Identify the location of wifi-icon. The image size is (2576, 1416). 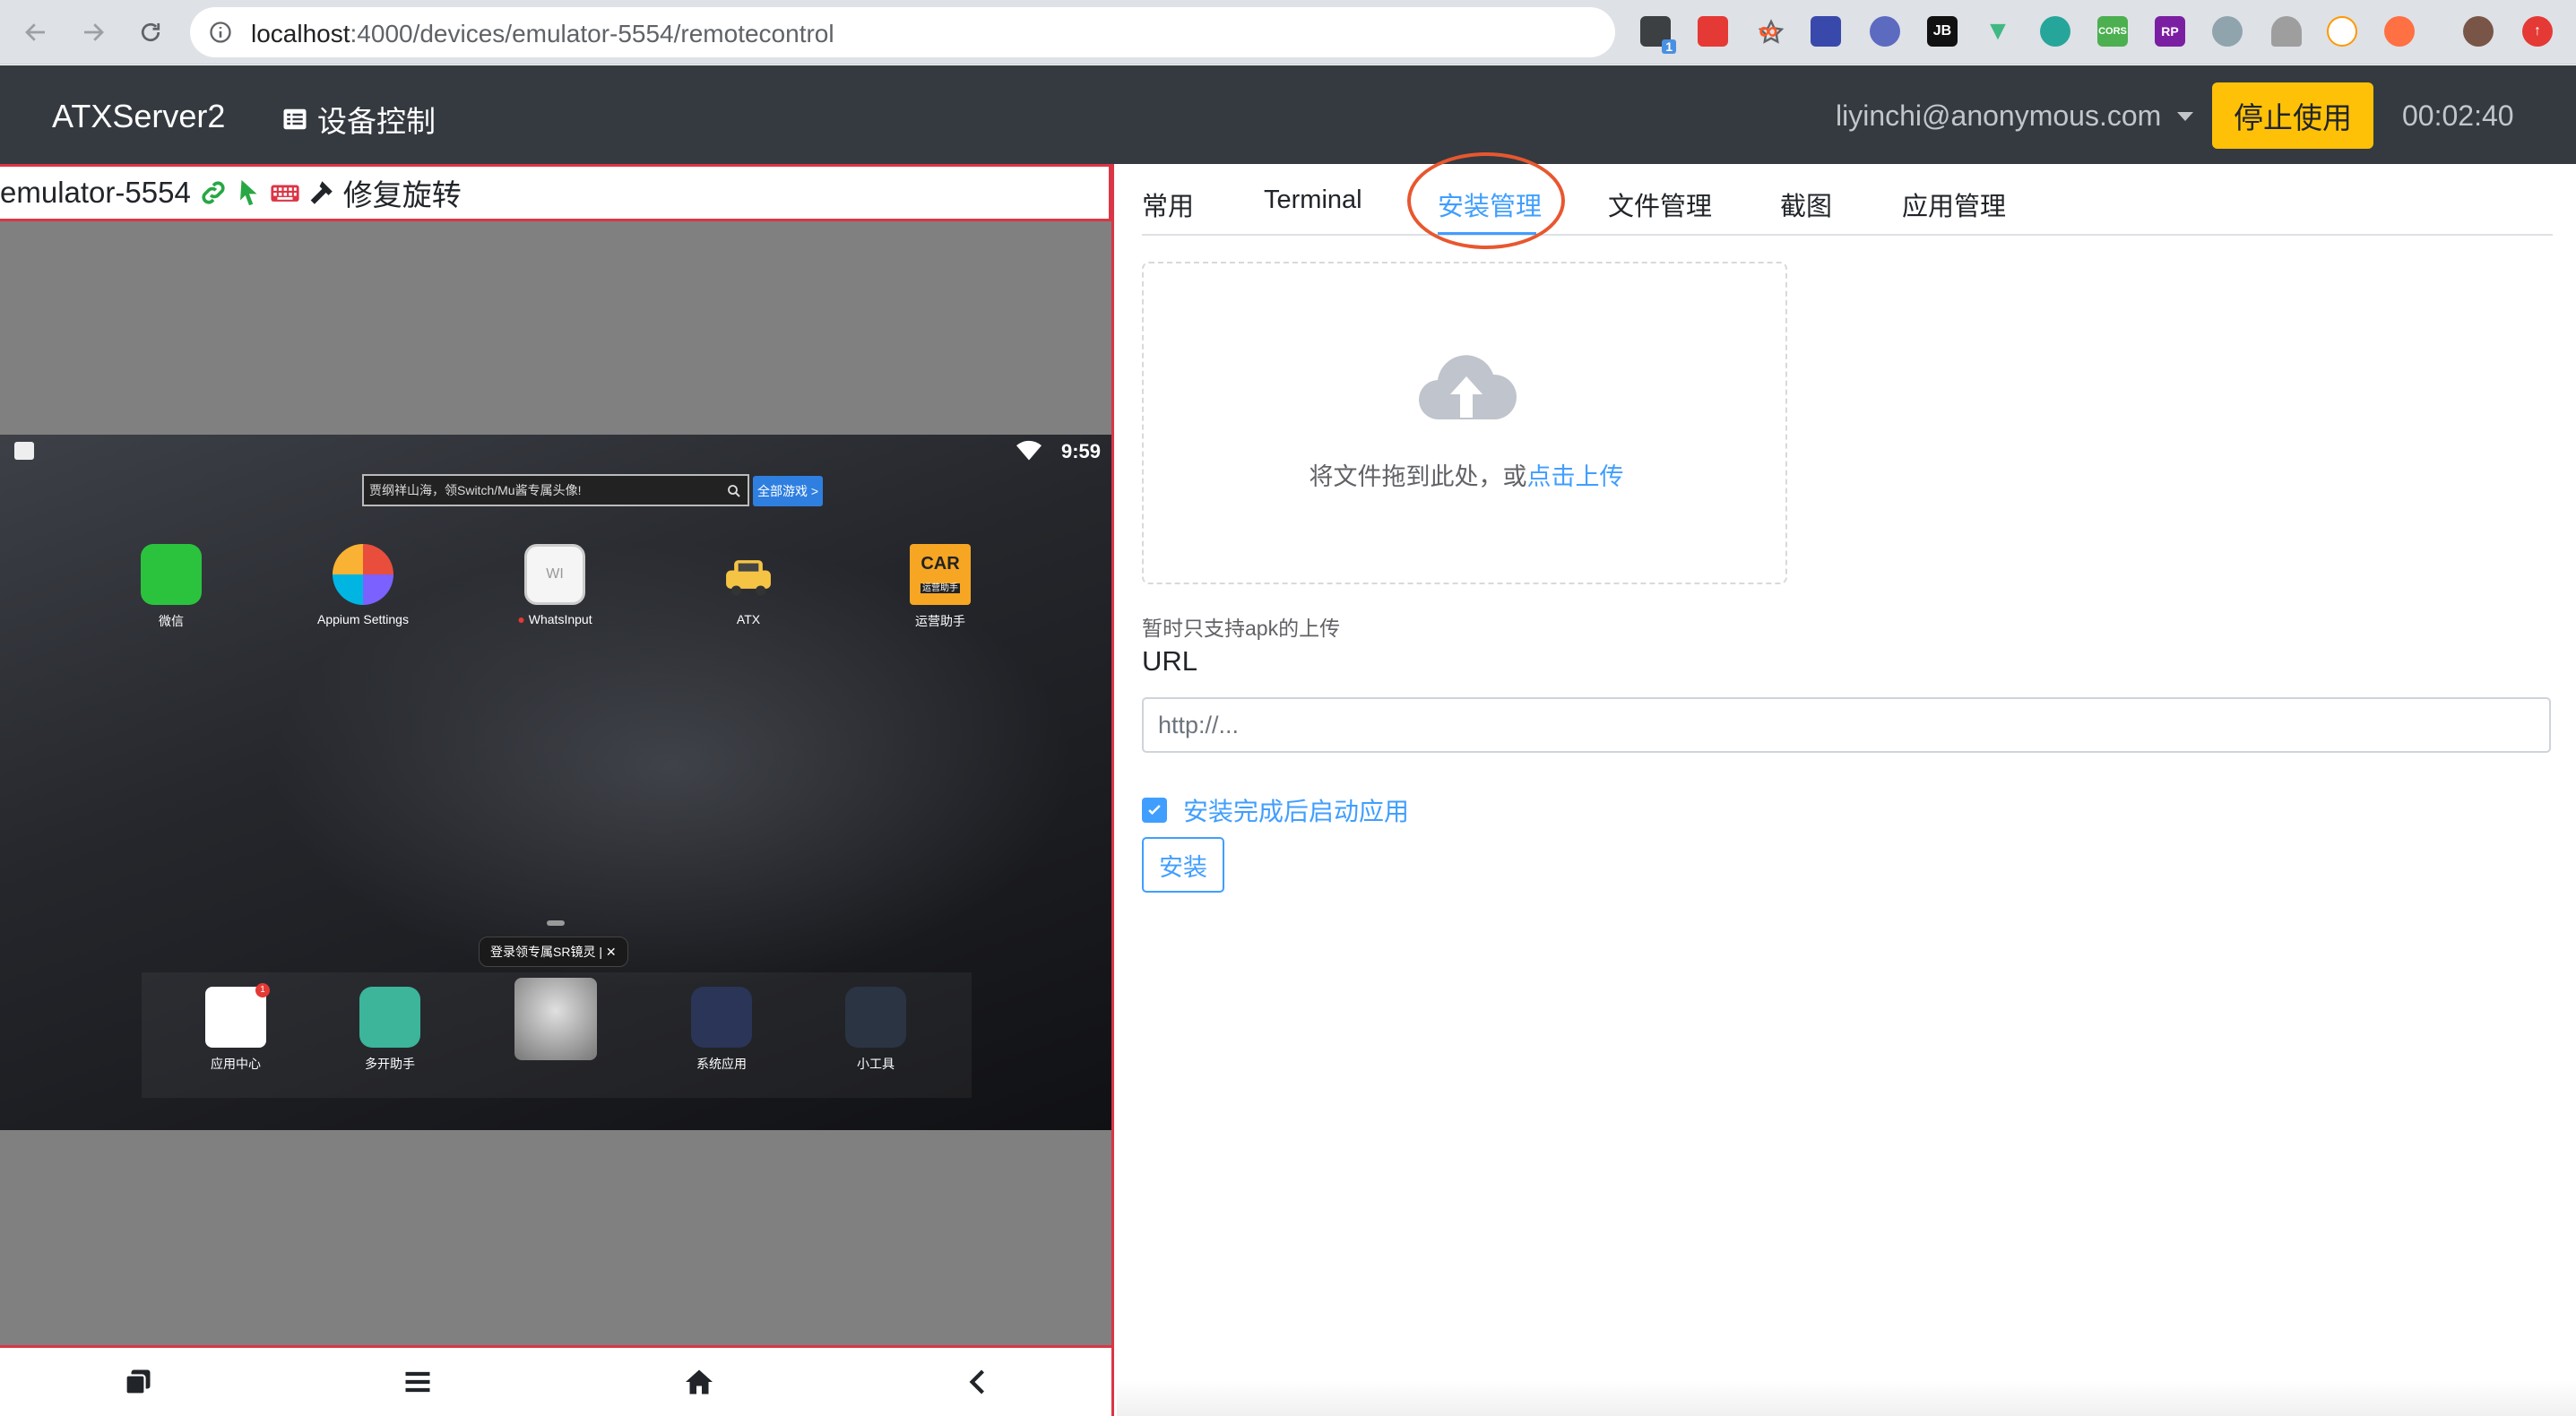
(1029, 450).